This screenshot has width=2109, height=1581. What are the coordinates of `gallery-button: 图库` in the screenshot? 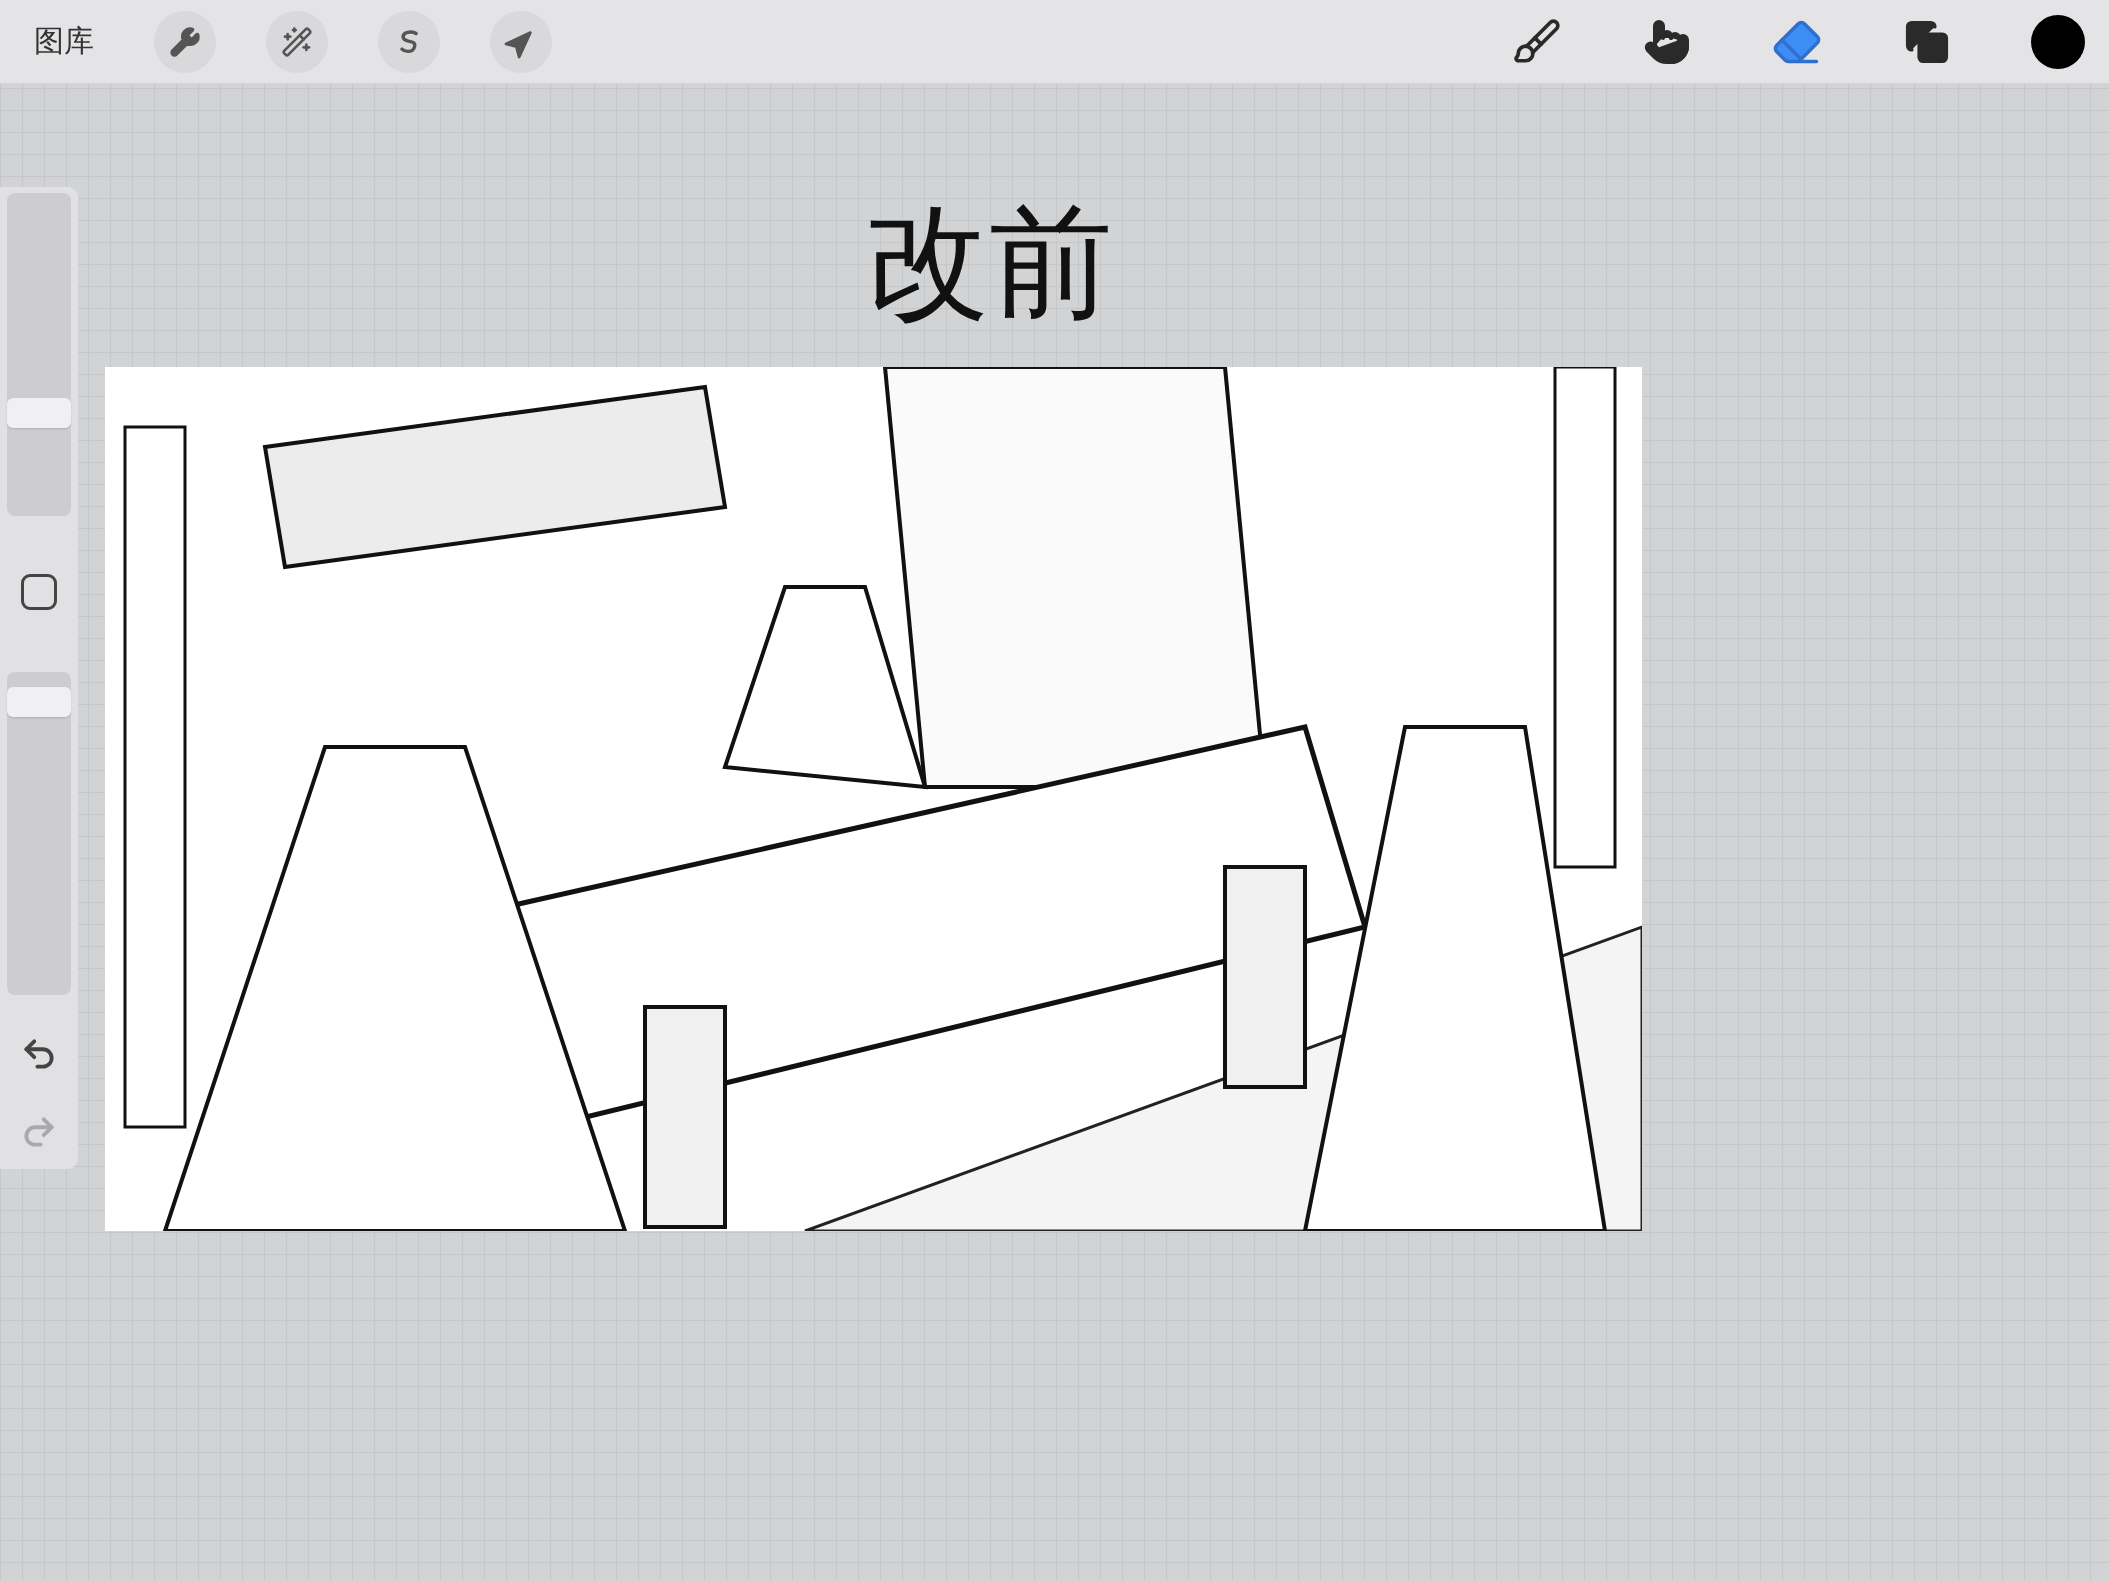 It's located at (64, 41).